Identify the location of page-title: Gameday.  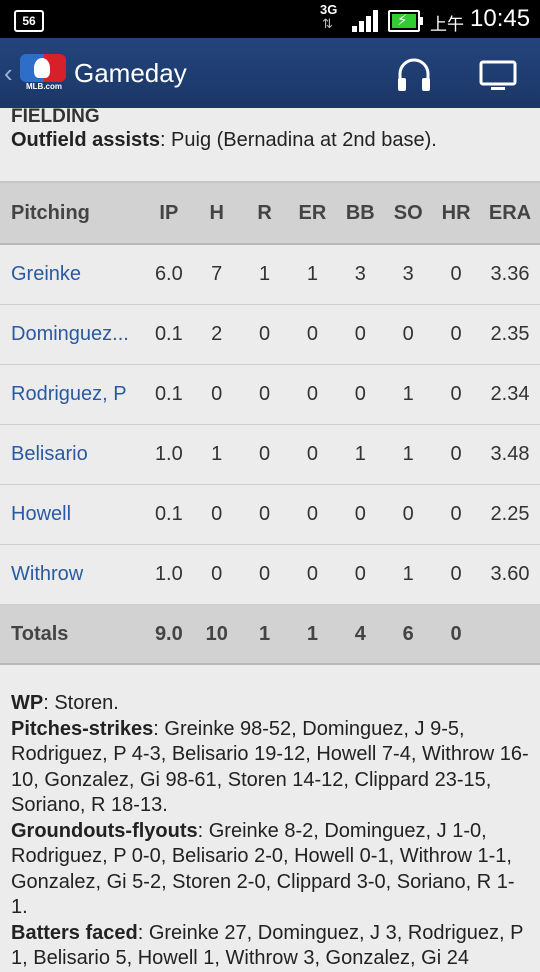
(130, 73).